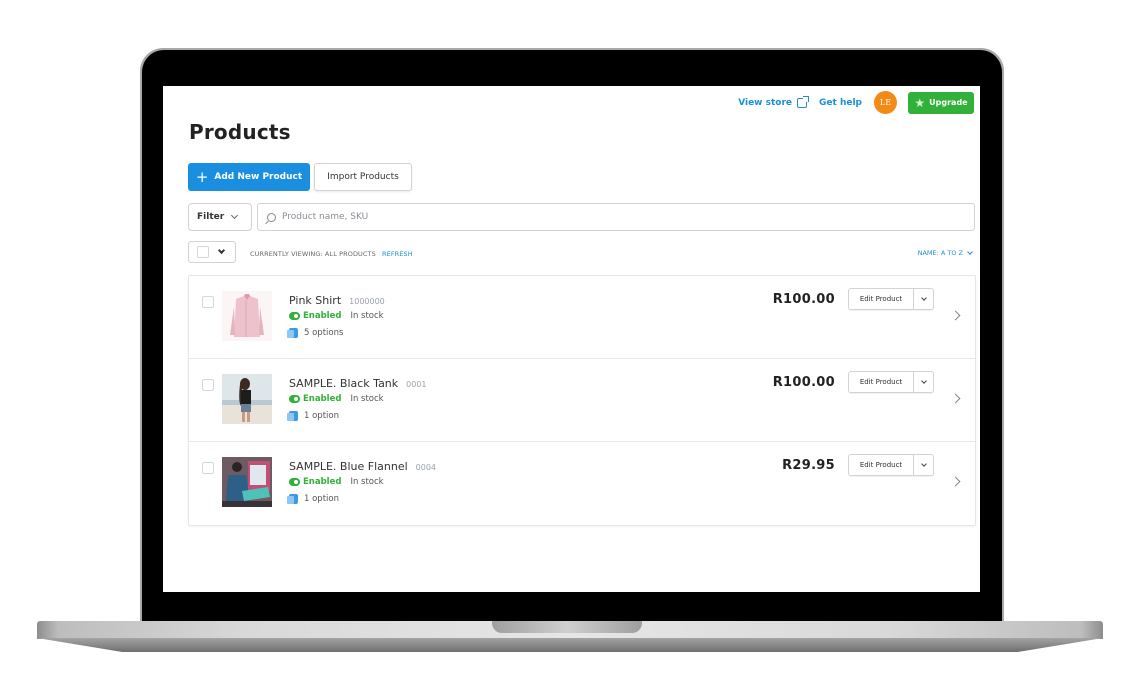 The image size is (1140, 700). I want to click on options-count: 5 options, so click(324, 333).